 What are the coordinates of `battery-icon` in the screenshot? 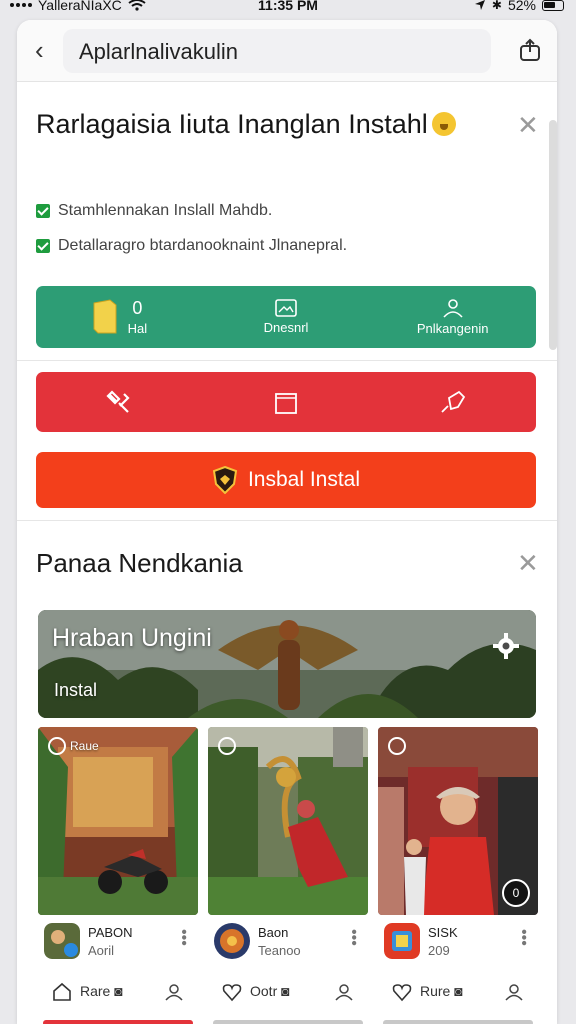 It's located at (553, 5).